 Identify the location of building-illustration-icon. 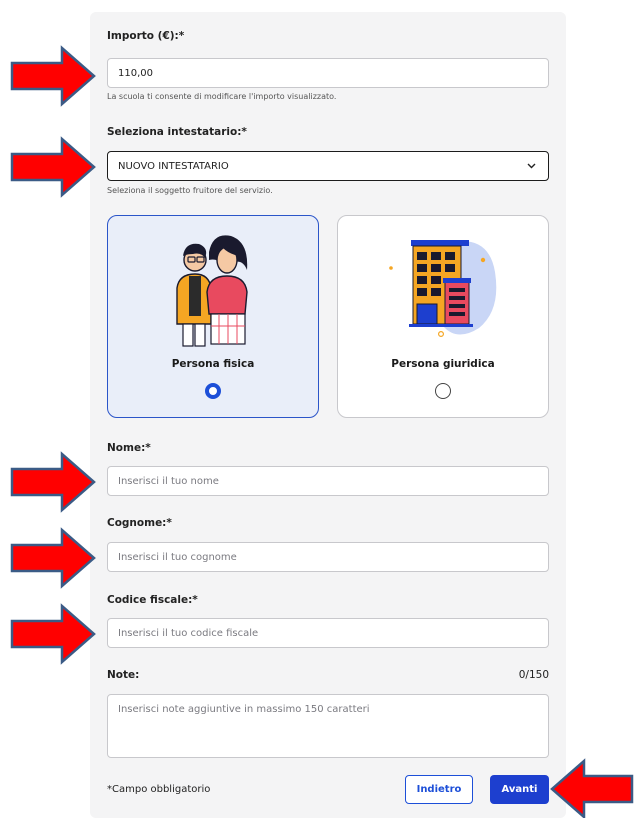
(443, 288).